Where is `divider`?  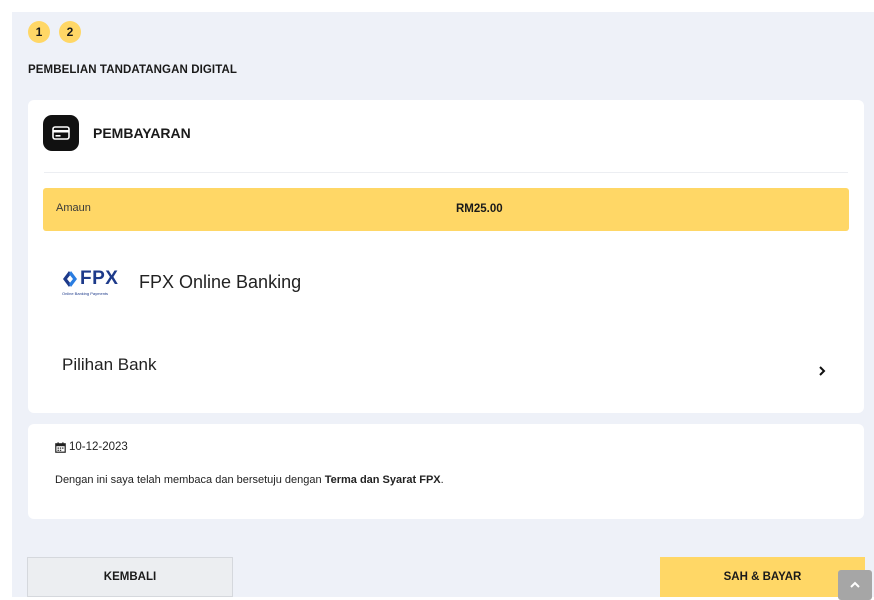
divider is located at coordinates (446, 172).